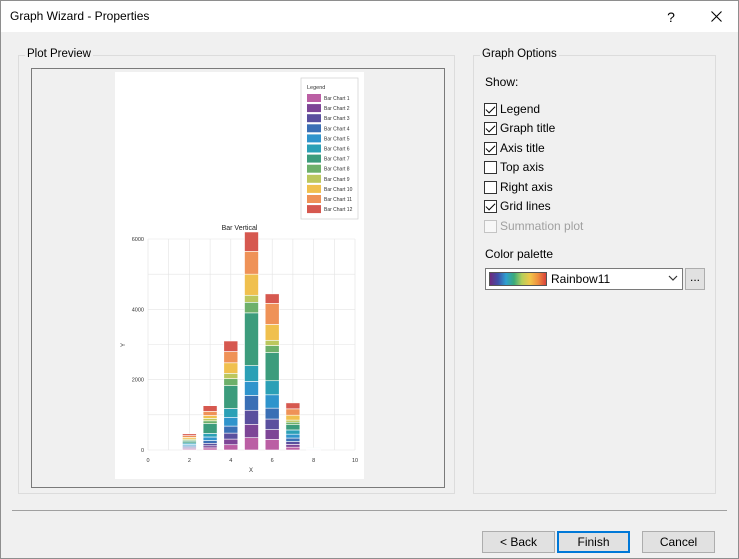  Describe the element at coordinates (138, 381) in the screenshot. I see `y-tick-label: 2000` at that location.